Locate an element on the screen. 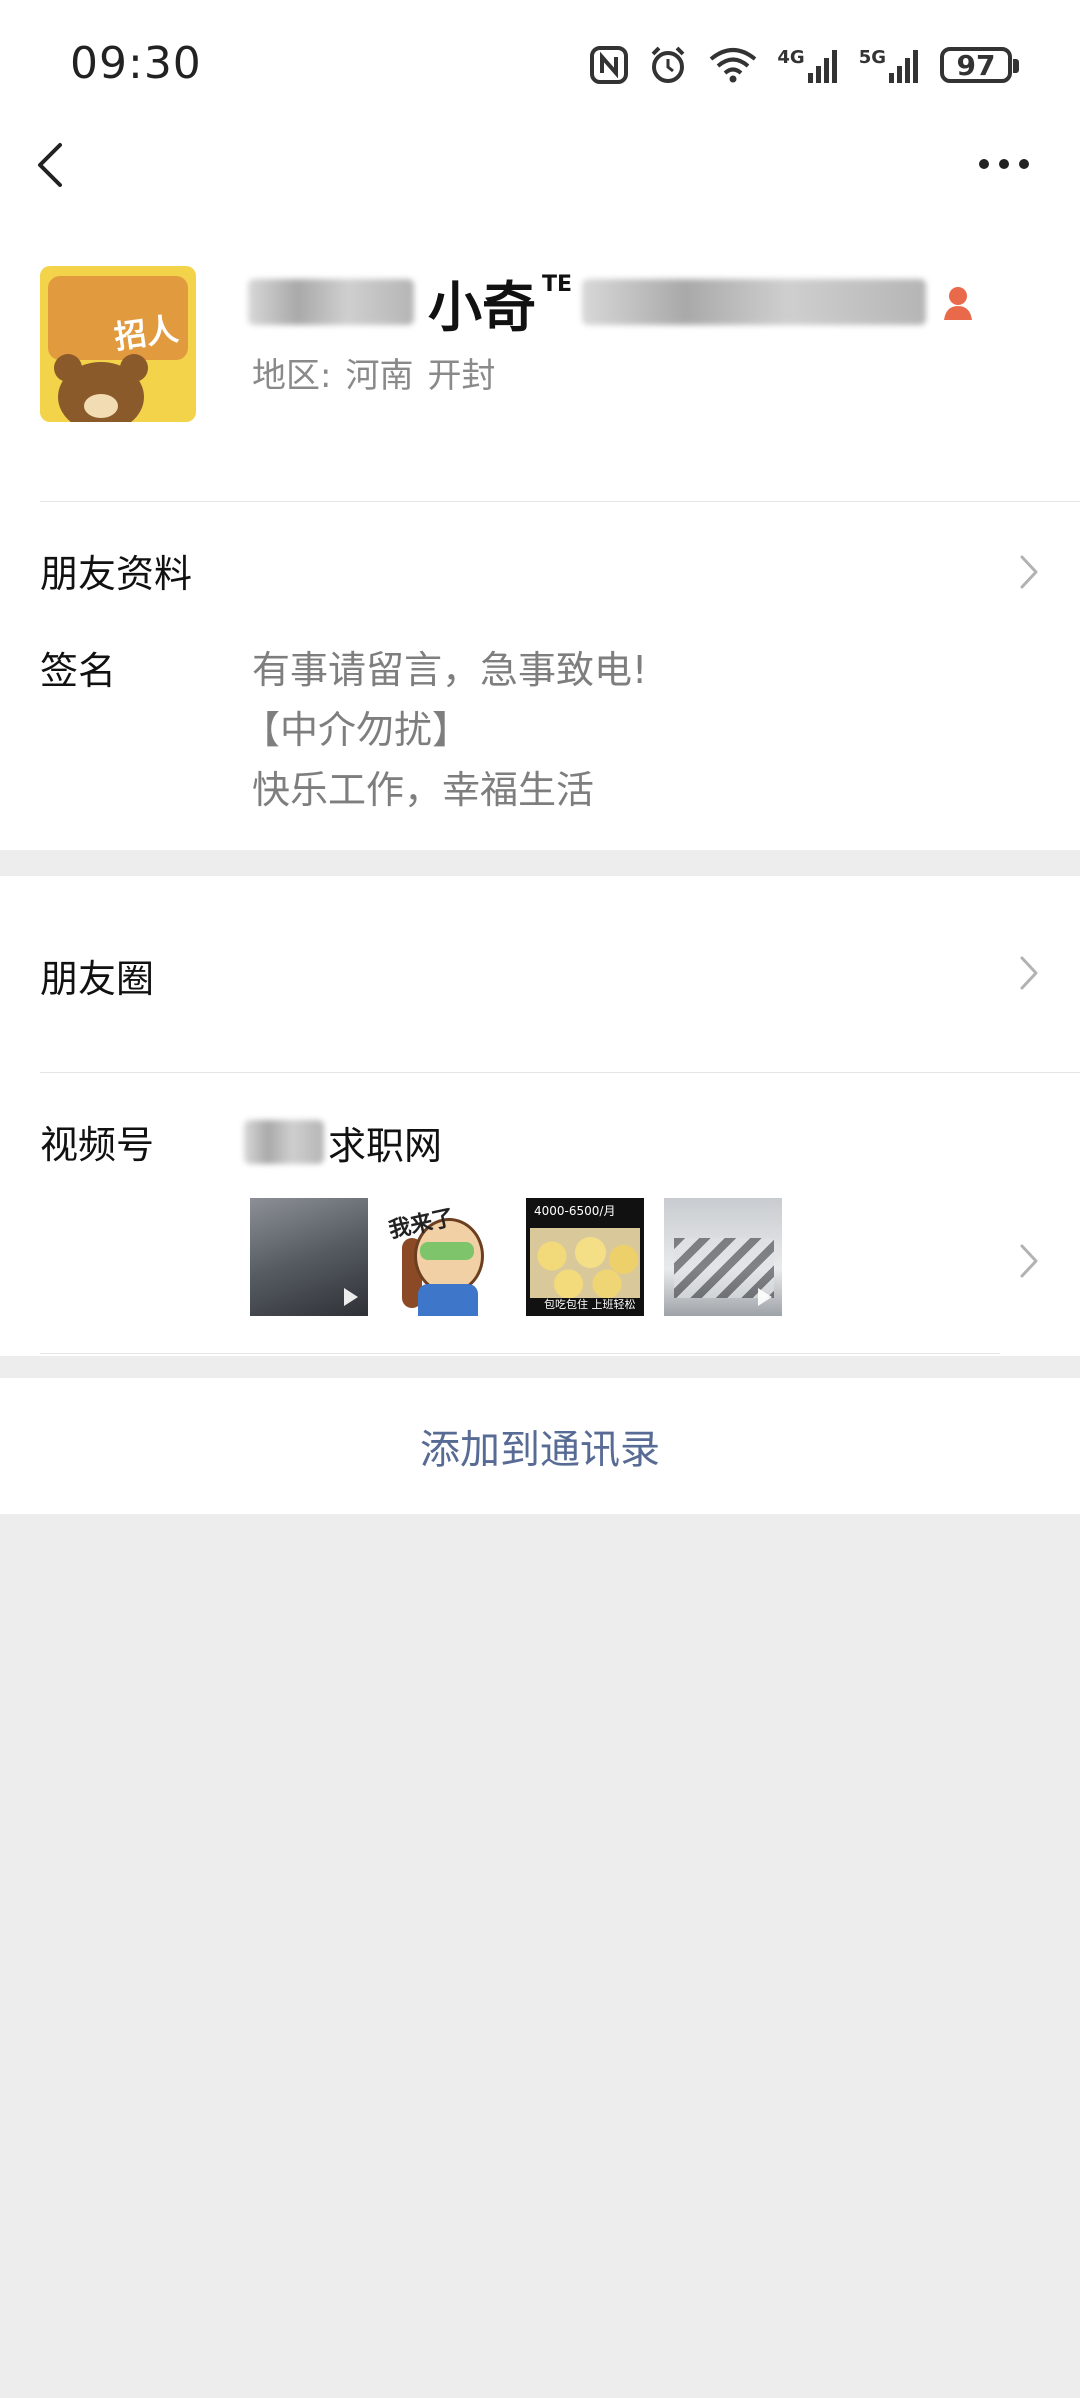 This screenshot has height=2398, width=1080. moments-label: 朋友圈 is located at coordinates (97, 979).